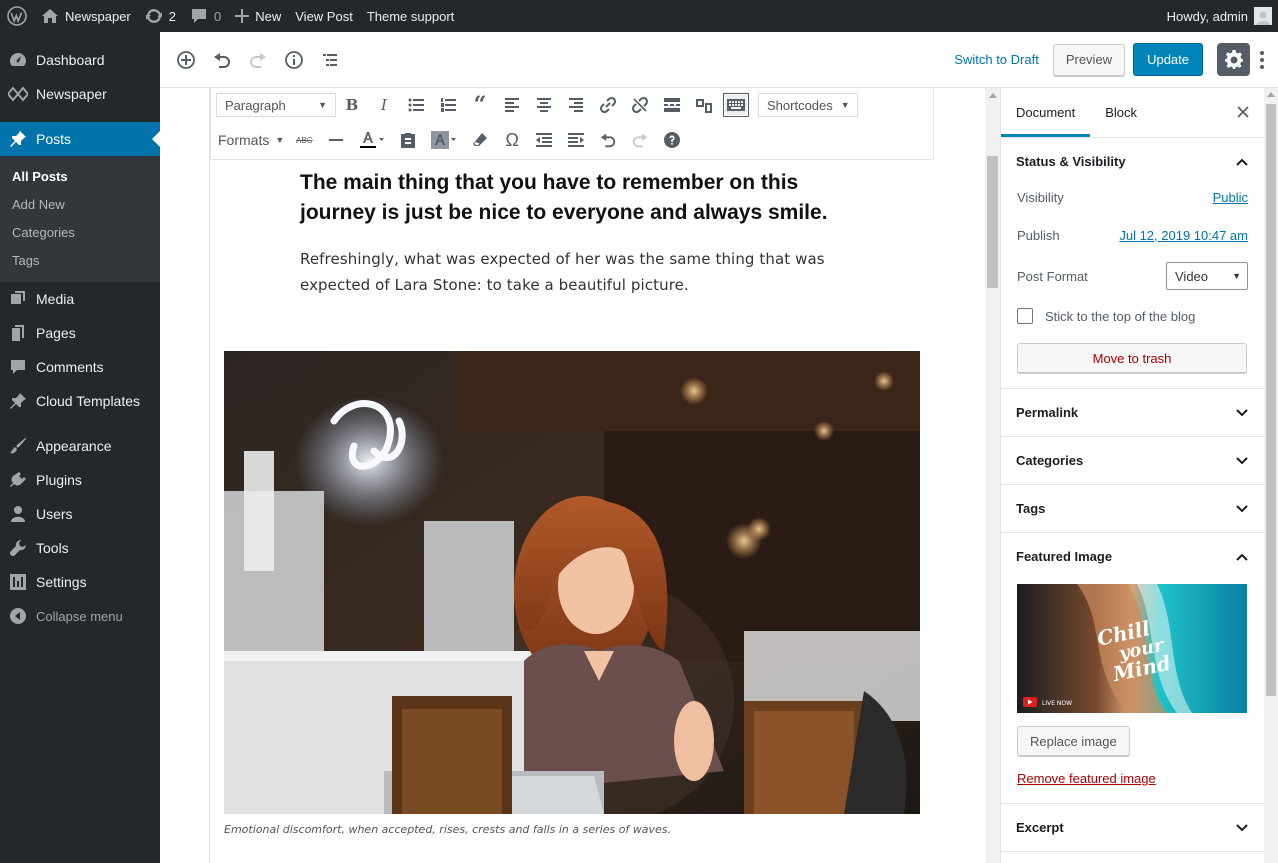  What do you see at coordinates (1230, 197) in the screenshot?
I see `visibility-toggle-link: Public` at bounding box center [1230, 197].